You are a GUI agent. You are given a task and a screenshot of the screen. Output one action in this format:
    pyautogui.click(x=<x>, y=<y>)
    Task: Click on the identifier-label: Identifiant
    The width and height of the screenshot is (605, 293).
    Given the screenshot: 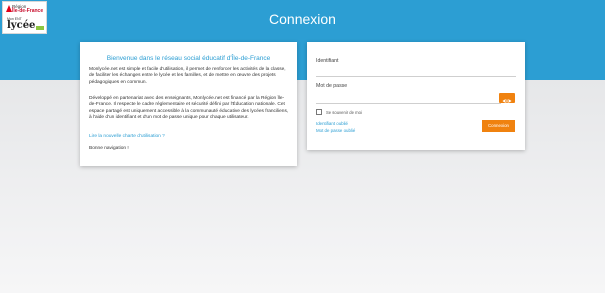 What is the action you would take?
    pyautogui.click(x=327, y=61)
    